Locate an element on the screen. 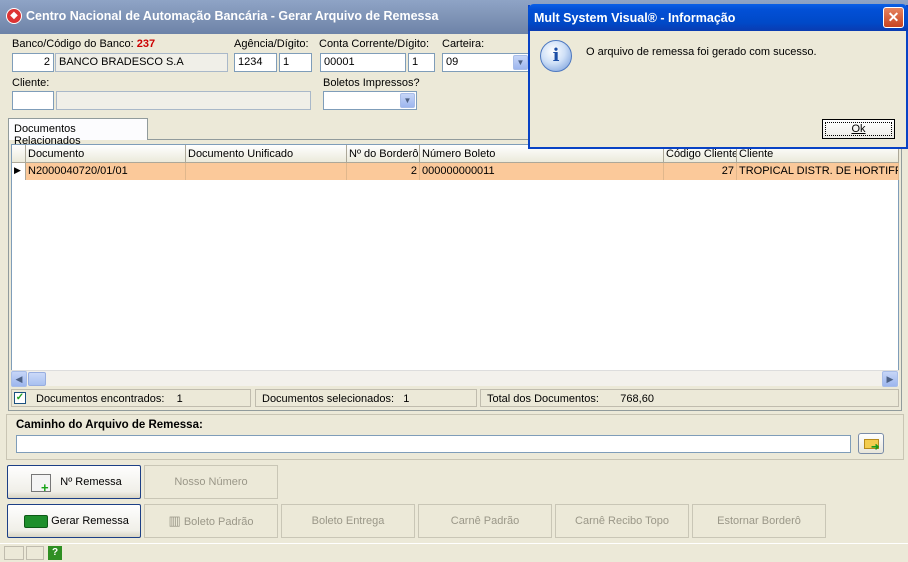  estornar-bordero-button: Estornar Borderô is located at coordinates (759, 521).